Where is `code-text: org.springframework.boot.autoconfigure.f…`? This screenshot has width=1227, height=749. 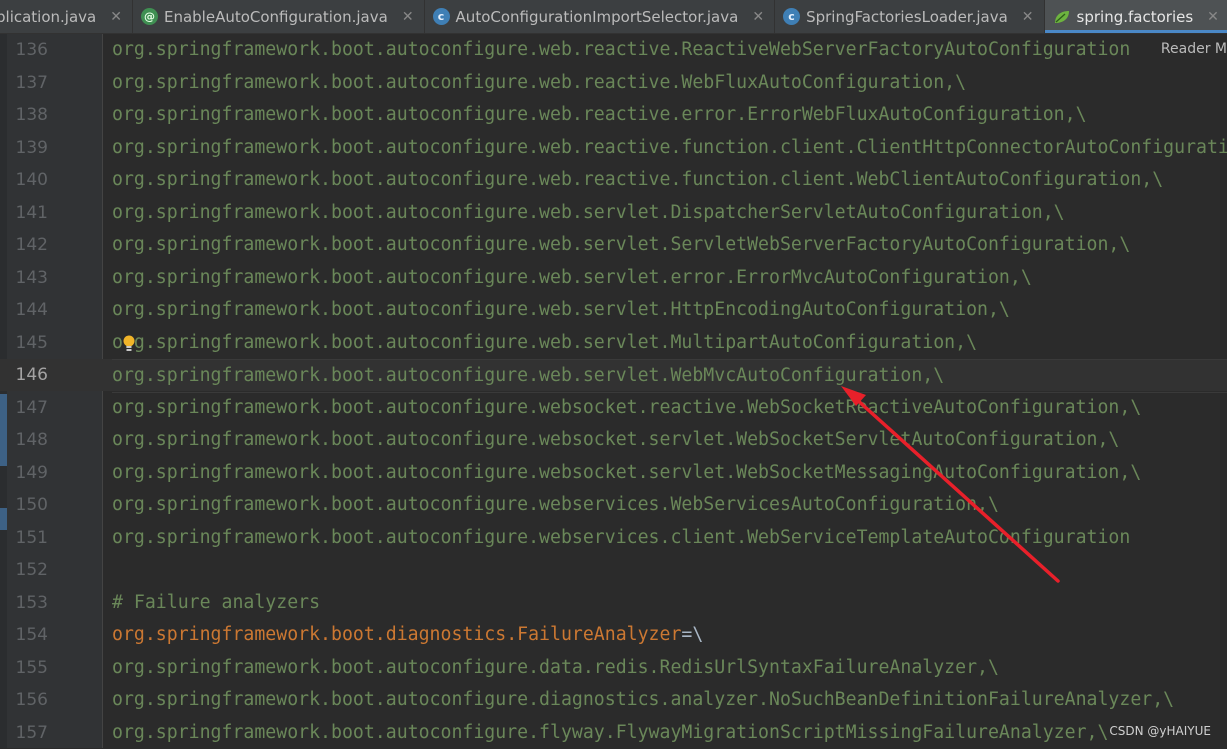 code-text: org.springframework.boot.autoconfigure.f… is located at coordinates (669, 733).